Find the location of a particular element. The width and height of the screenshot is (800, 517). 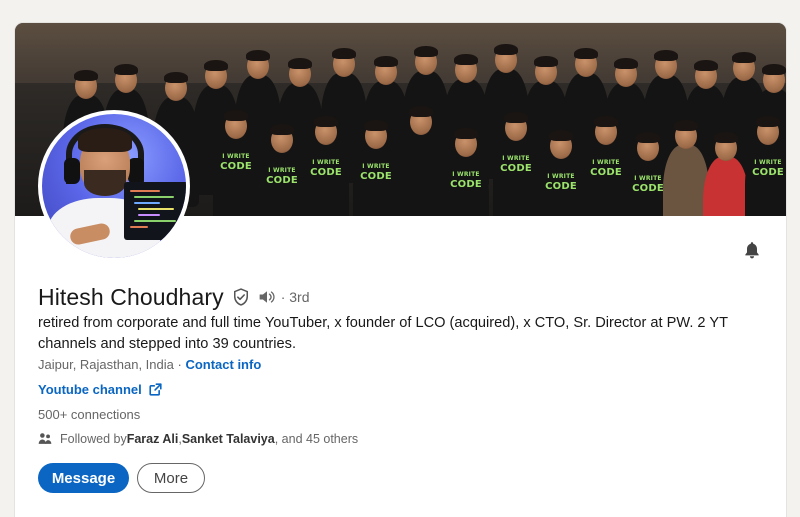

people-icon is located at coordinates (45, 438).